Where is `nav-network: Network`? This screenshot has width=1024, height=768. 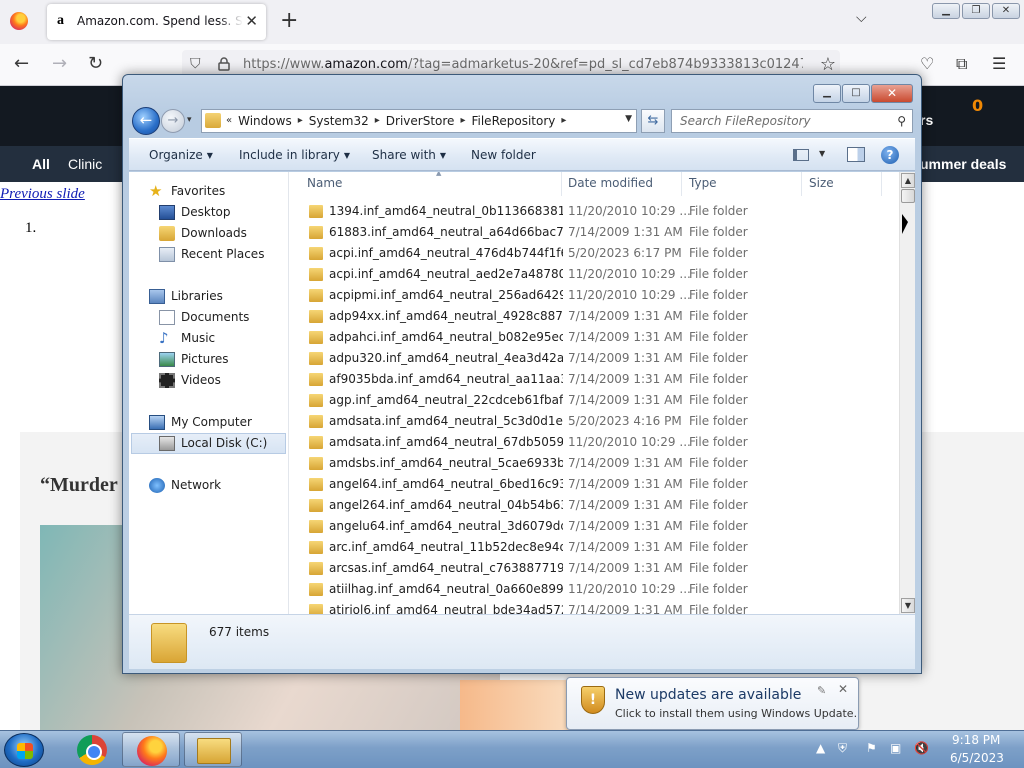
nav-network: Network is located at coordinates (209, 486).